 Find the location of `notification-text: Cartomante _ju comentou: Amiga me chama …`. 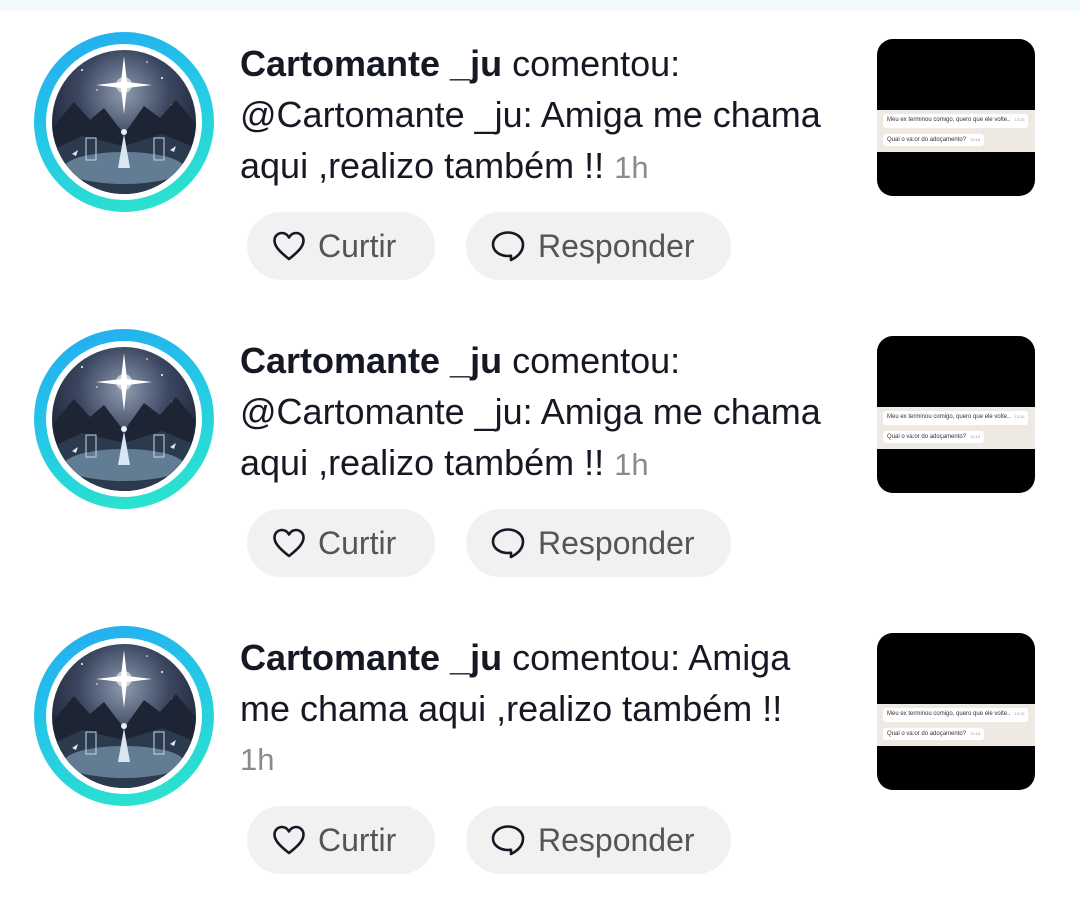

notification-text: Cartomante _ju comentou: Amiga me chama … is located at coordinates (535, 708).